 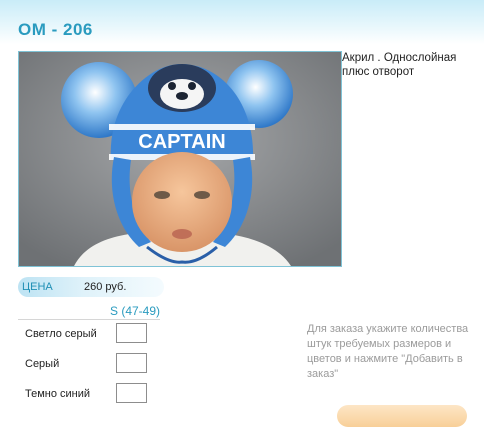 I want to click on quantity-input-gray, so click(x=131, y=363).